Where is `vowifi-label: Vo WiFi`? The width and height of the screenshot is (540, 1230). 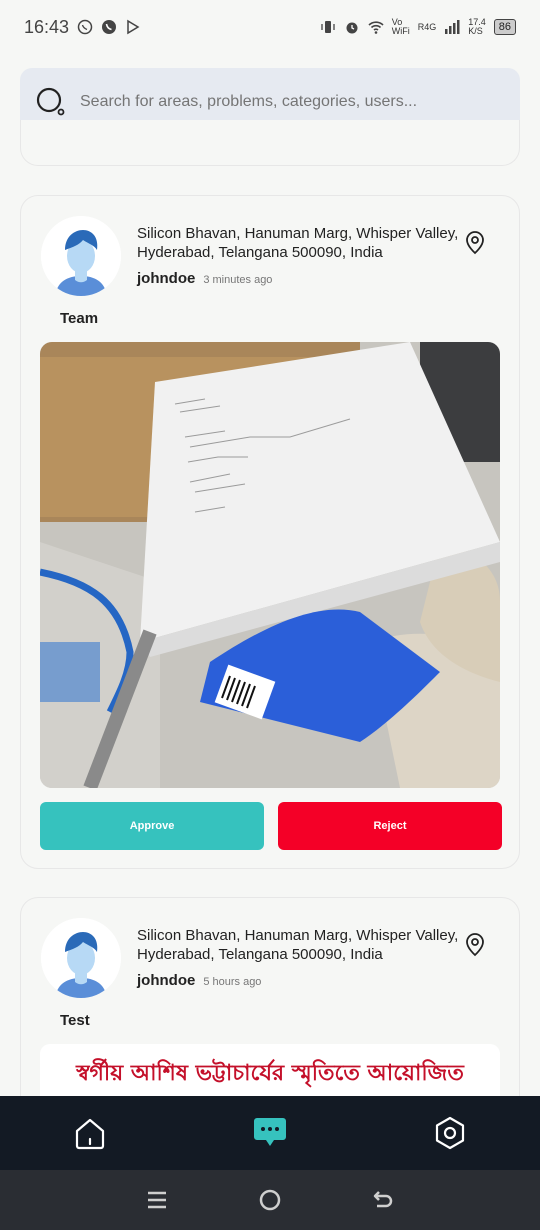
vowifi-label: Vo WiFi is located at coordinates (401, 27).